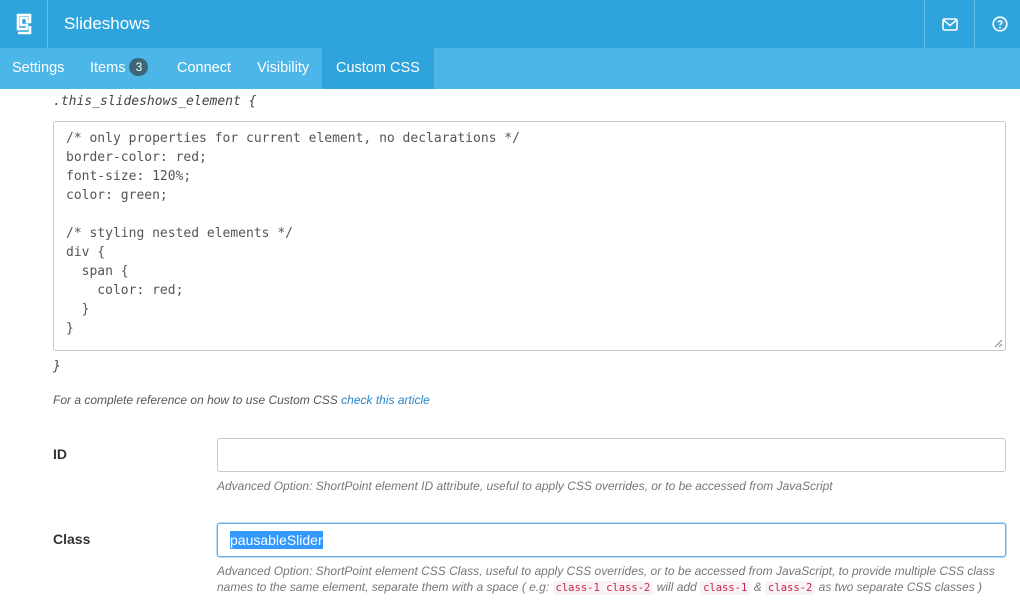 The image size is (1020, 601). Describe the element at coordinates (676, 587) in the screenshot. I see `help-text-part: will add` at that location.